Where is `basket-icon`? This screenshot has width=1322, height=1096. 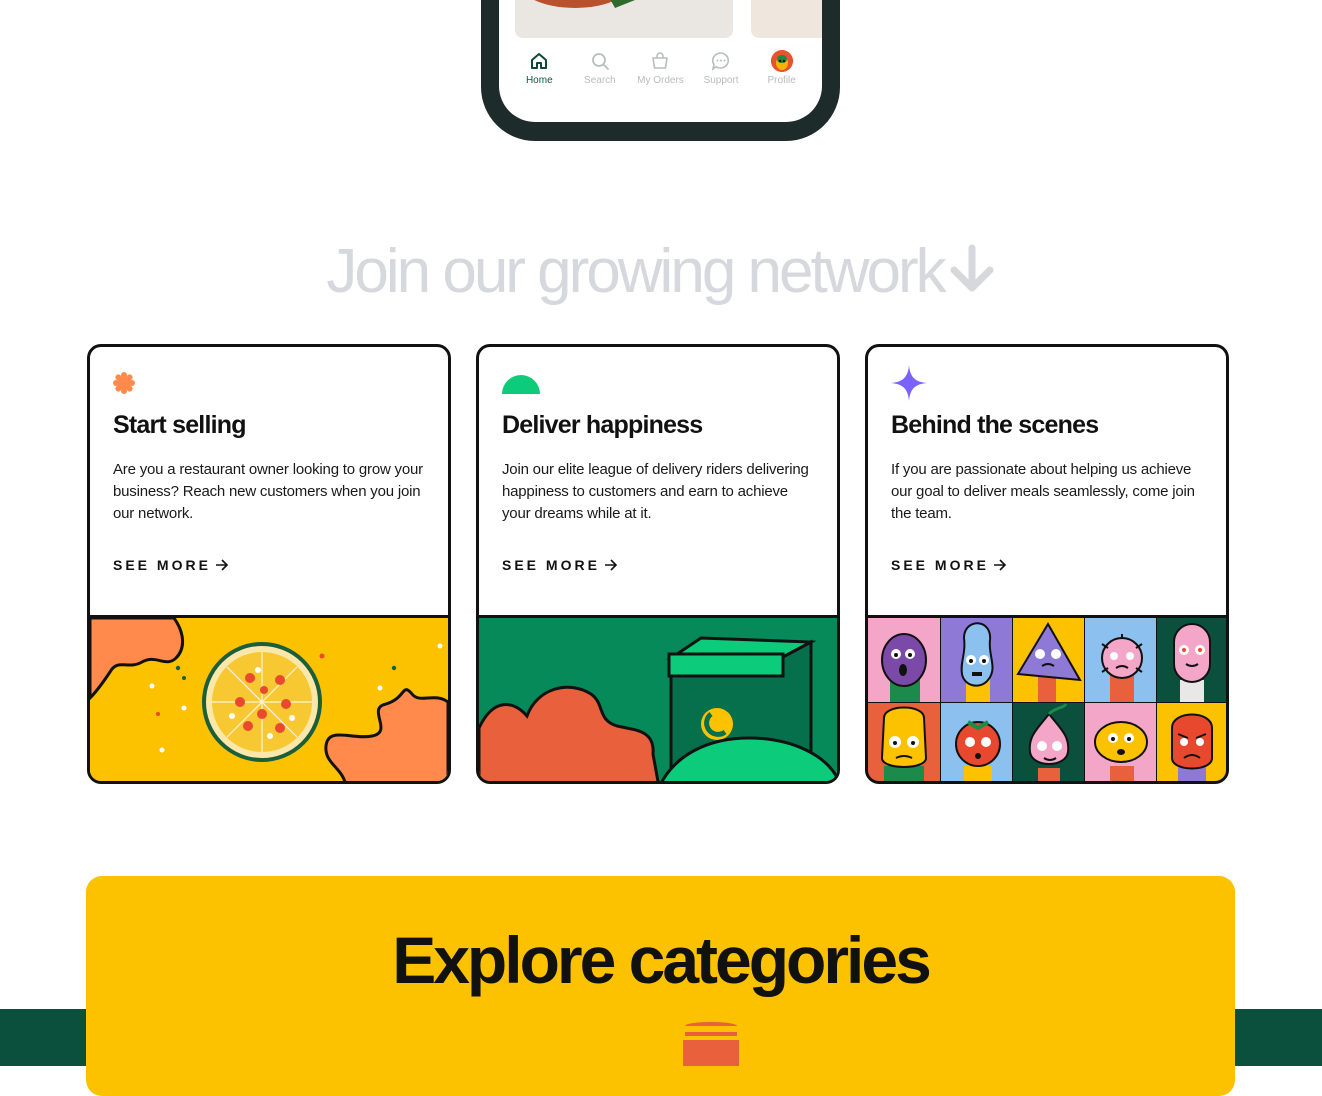
basket-icon is located at coordinates (660, 60).